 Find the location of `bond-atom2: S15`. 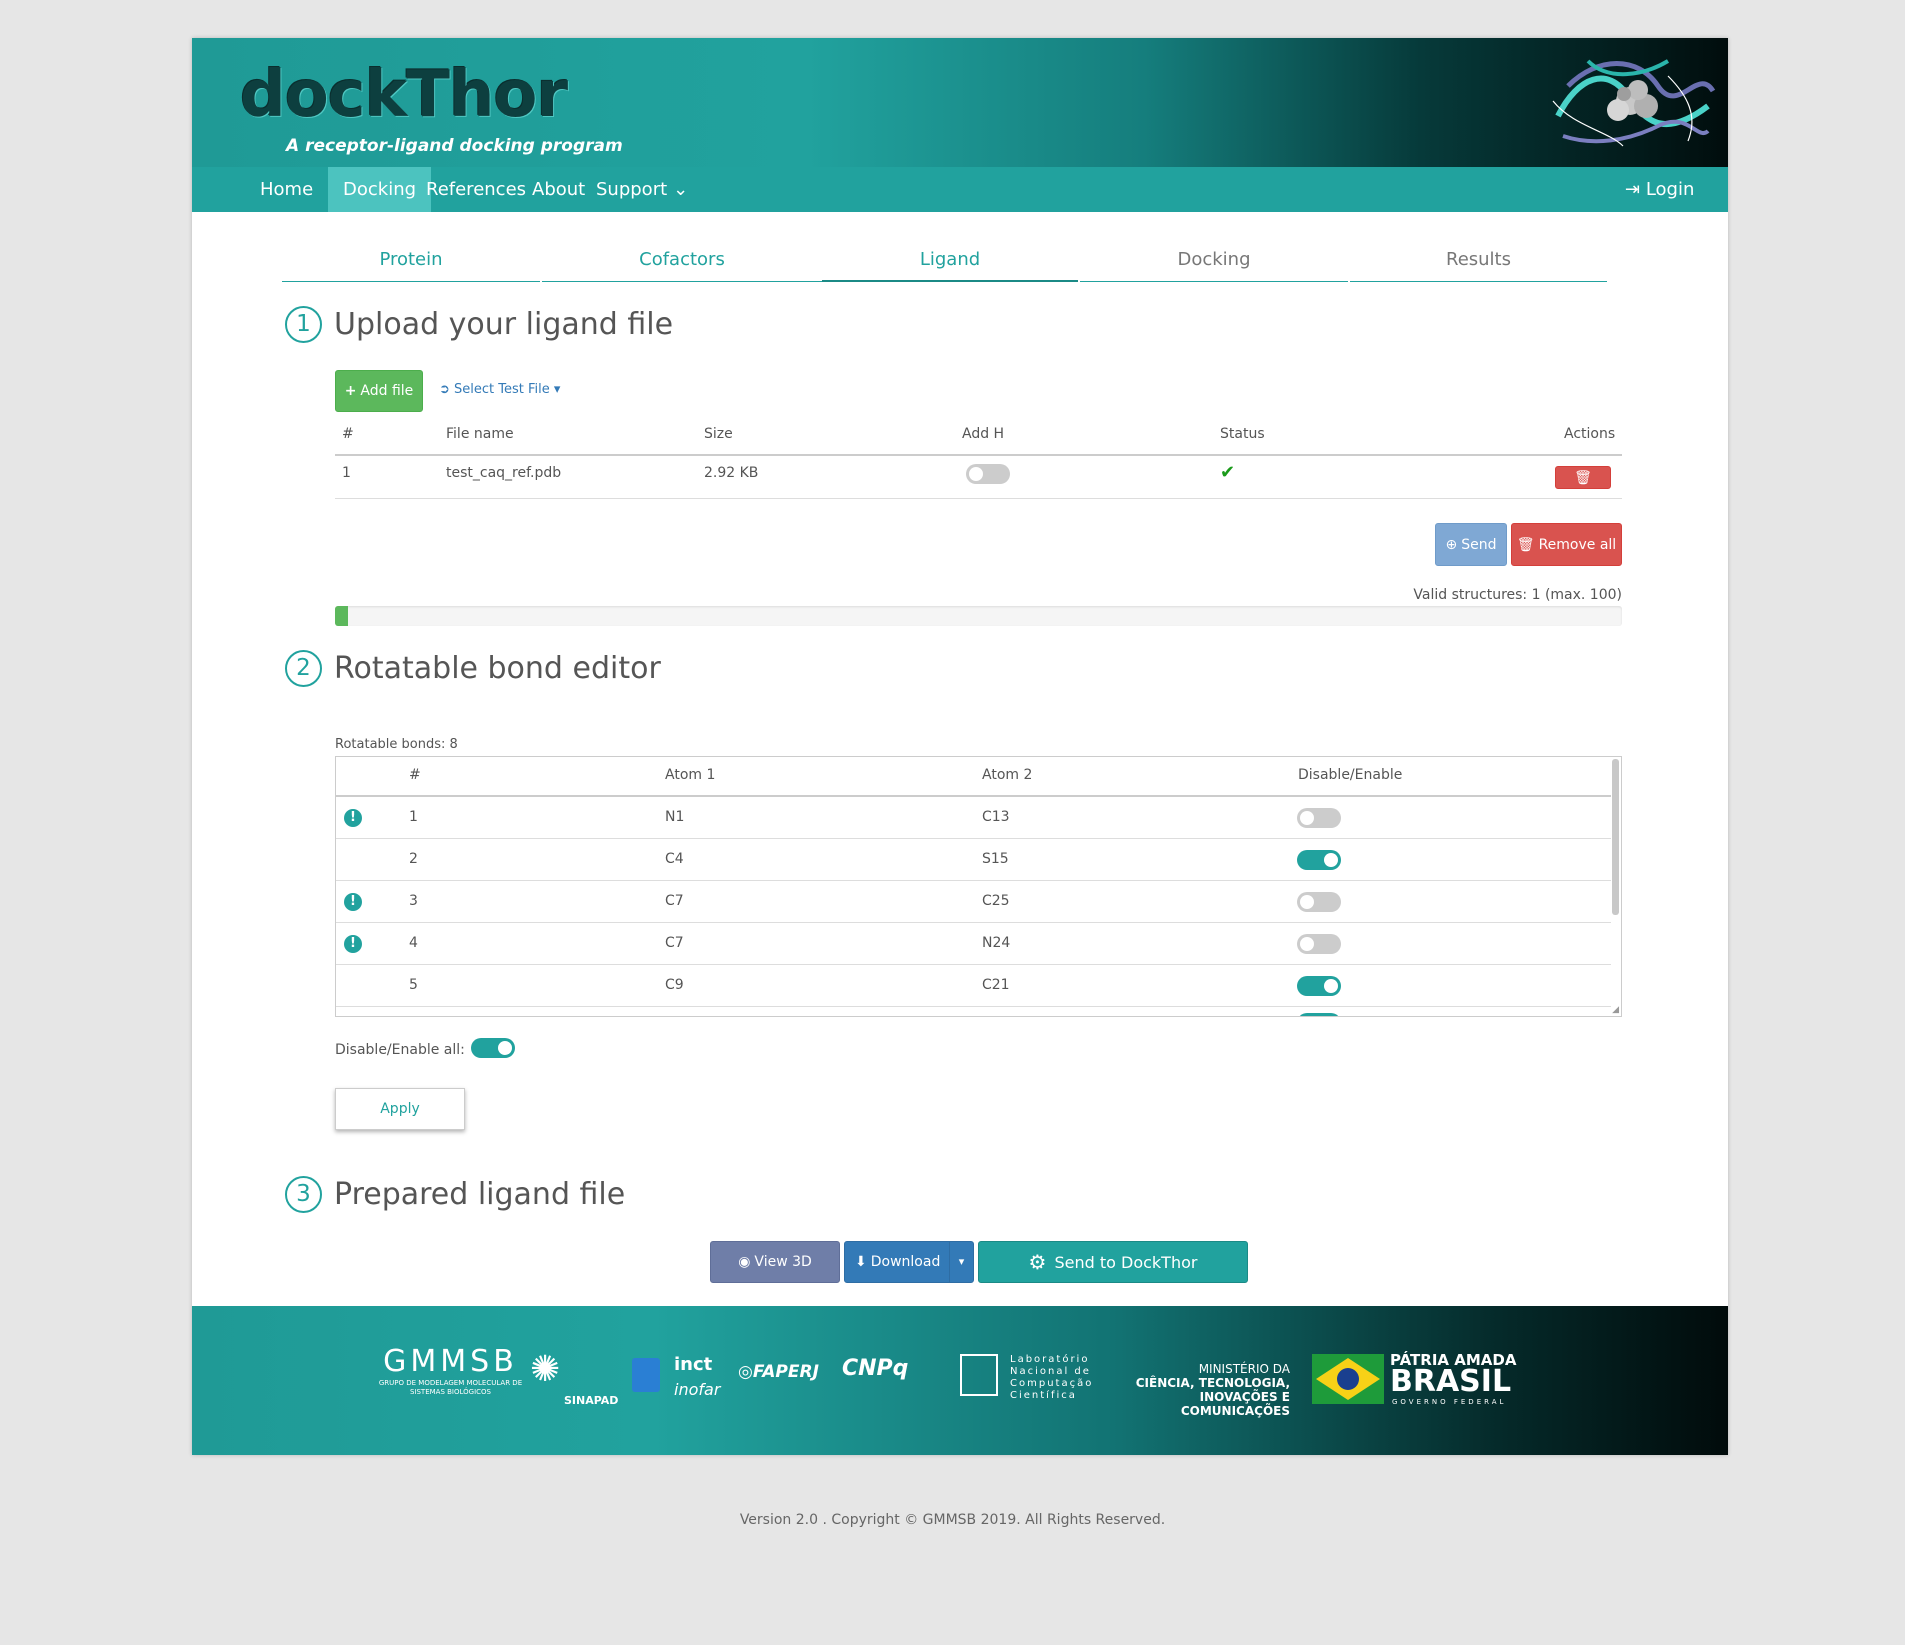

bond-atom2: S15 is located at coordinates (995, 859).